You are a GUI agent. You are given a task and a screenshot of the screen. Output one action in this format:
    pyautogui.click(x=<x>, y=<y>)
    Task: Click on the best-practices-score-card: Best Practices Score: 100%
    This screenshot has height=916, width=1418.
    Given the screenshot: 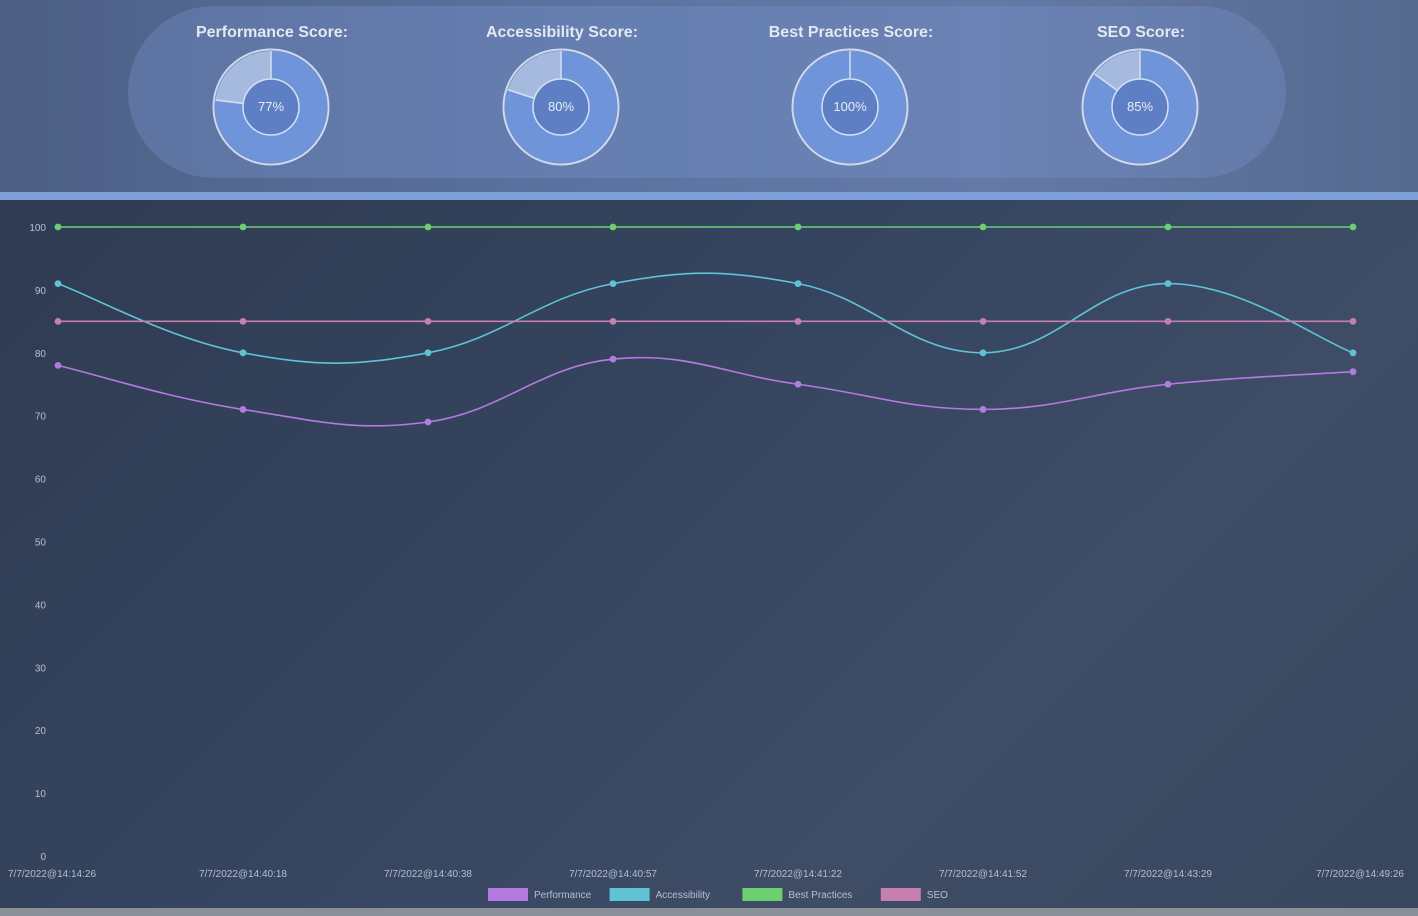 What is the action you would take?
    pyautogui.click(x=851, y=89)
    